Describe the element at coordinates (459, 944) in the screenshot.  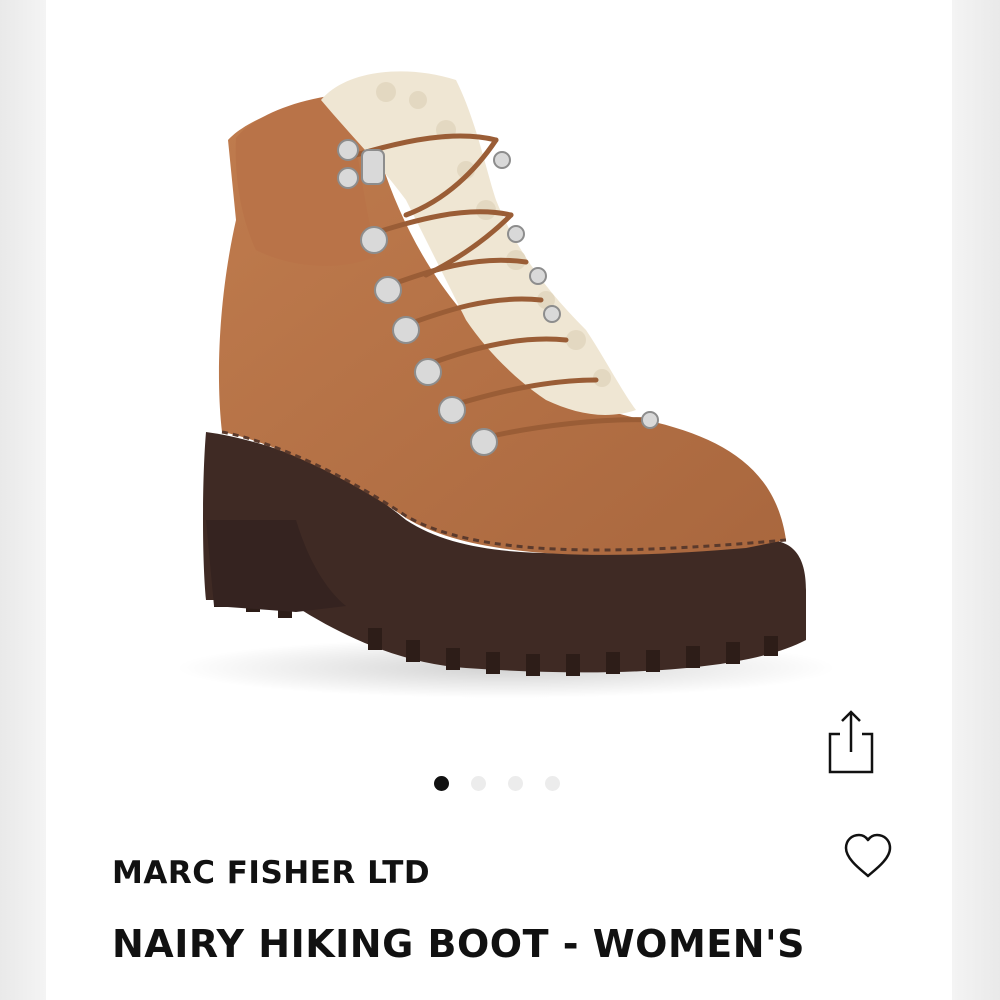
I see `product-title: NAIRY HIKING BOOT - WOMEN'S` at that location.